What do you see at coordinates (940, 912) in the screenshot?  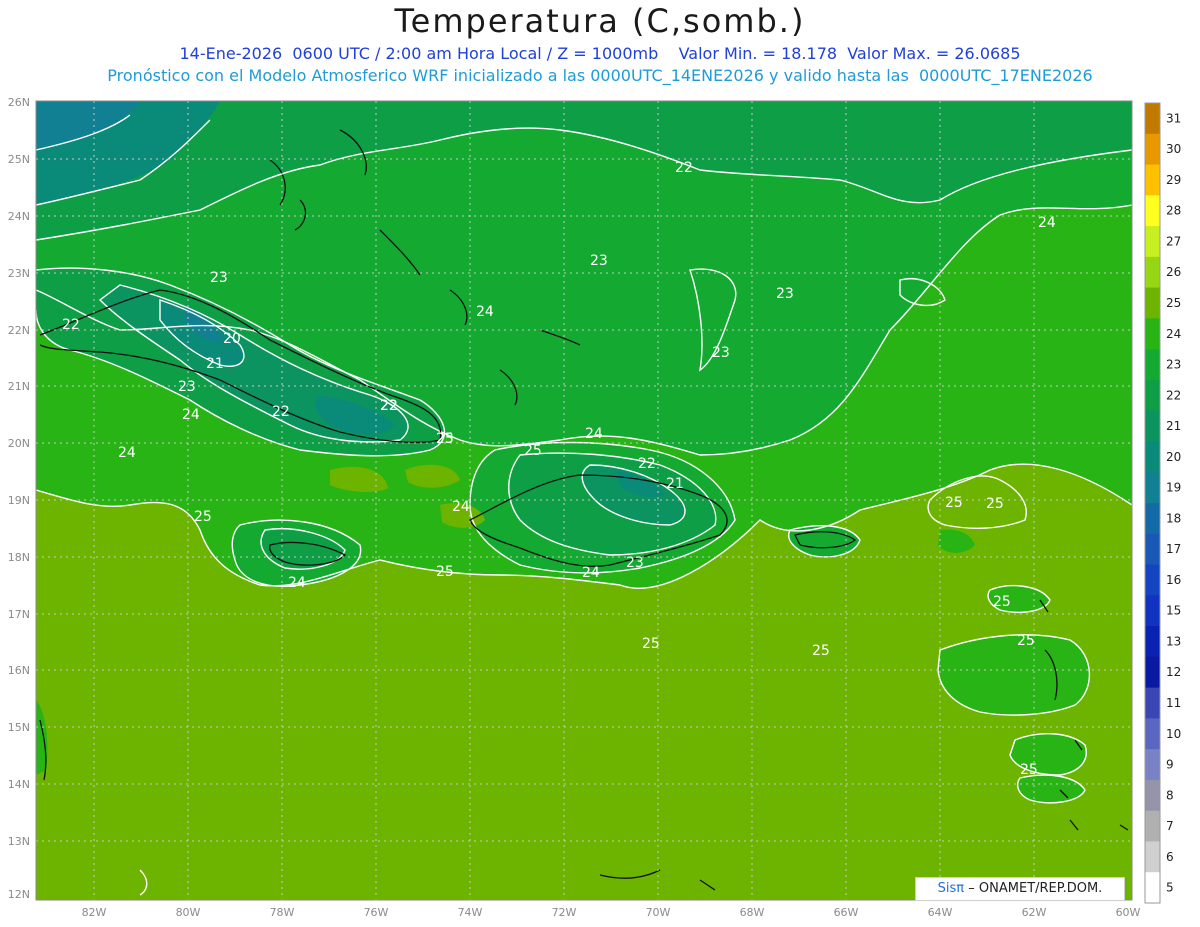 I see `lon-tick: 64W` at bounding box center [940, 912].